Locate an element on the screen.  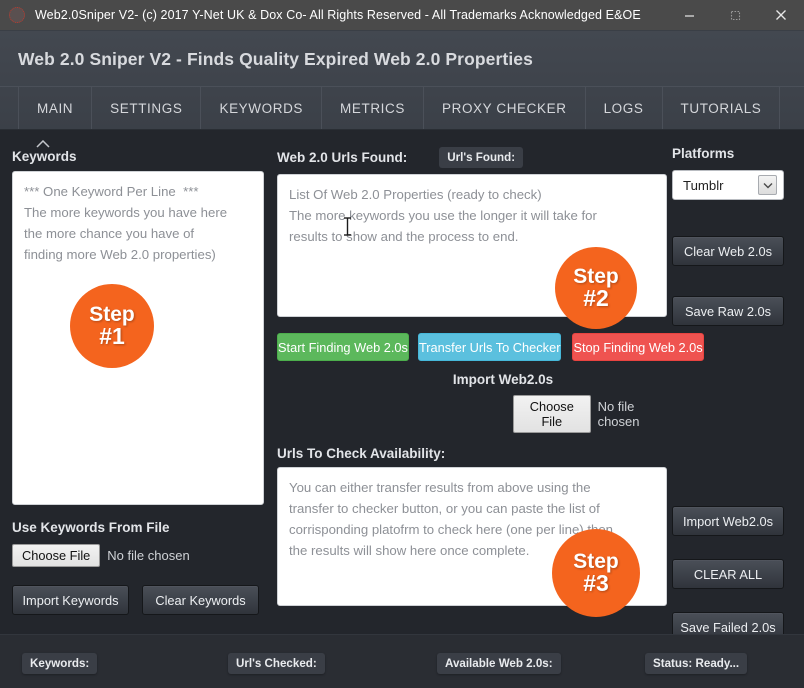
tab-main: MAIN is located at coordinates (55, 108).